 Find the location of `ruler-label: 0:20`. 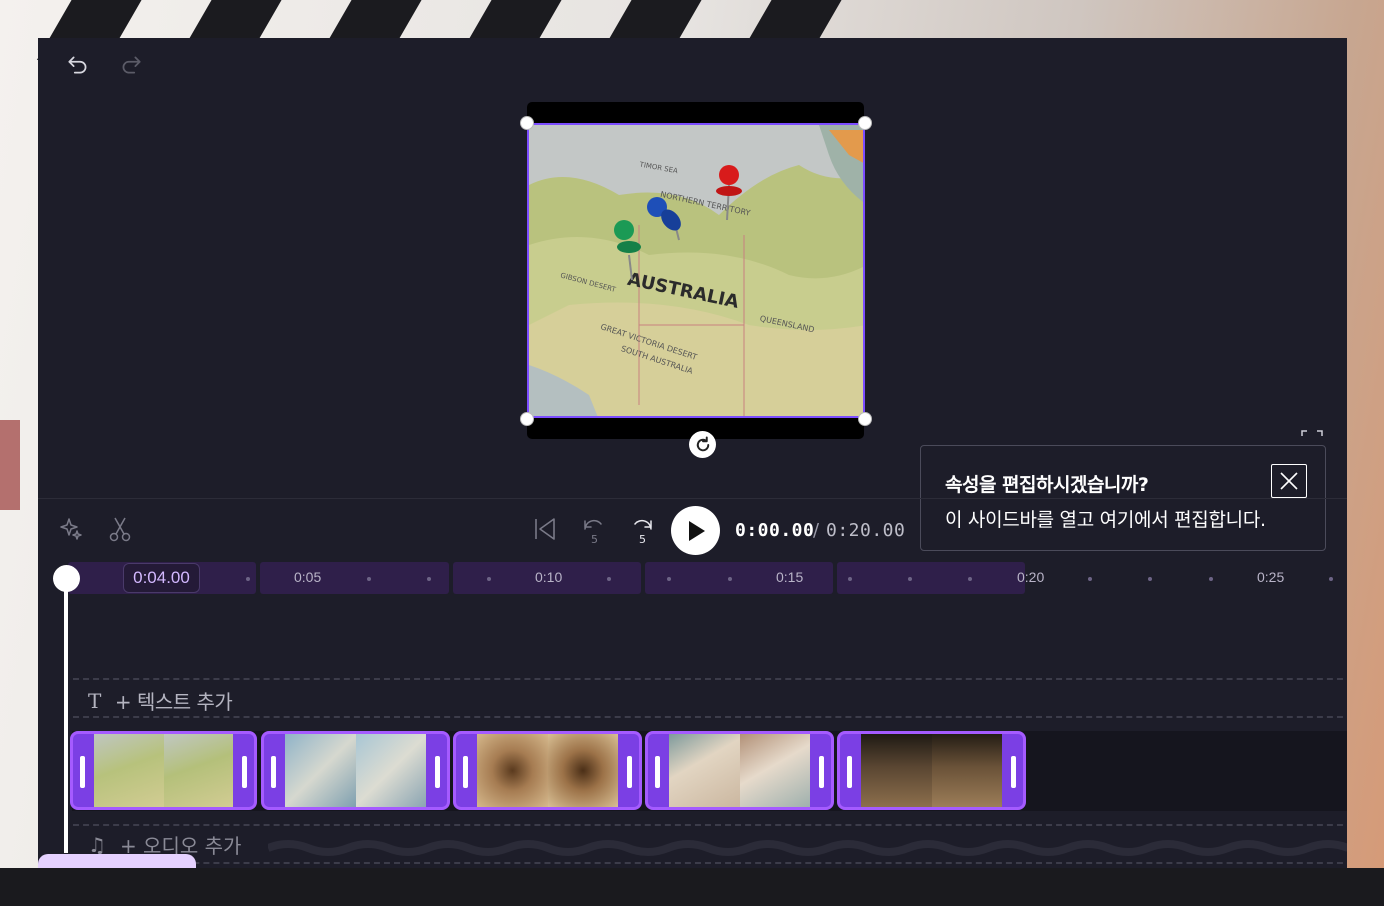

ruler-label: 0:20 is located at coordinates (1031, 577).